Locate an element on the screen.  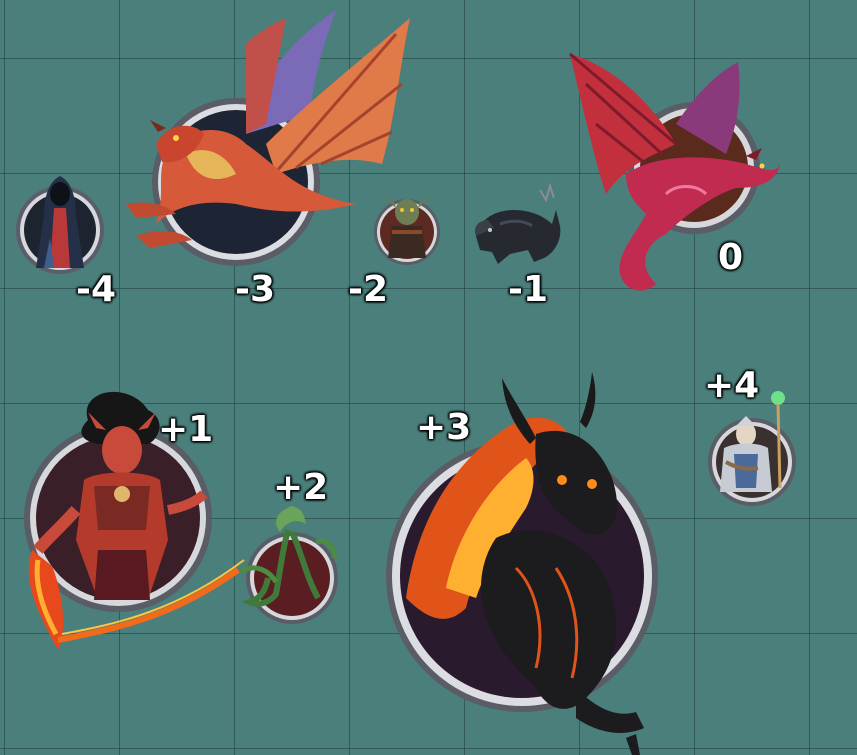
vine-creature-icon is located at coordinates (288, 565).